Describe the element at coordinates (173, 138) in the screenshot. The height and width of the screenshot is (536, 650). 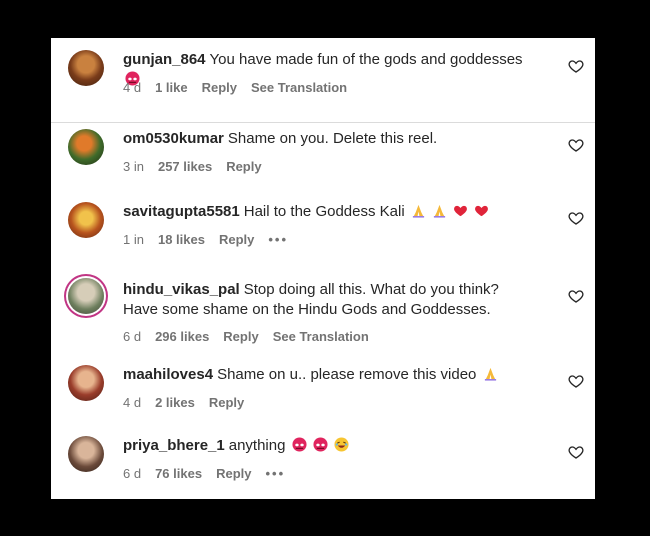
I see `comment-username: om0530kumar` at that location.